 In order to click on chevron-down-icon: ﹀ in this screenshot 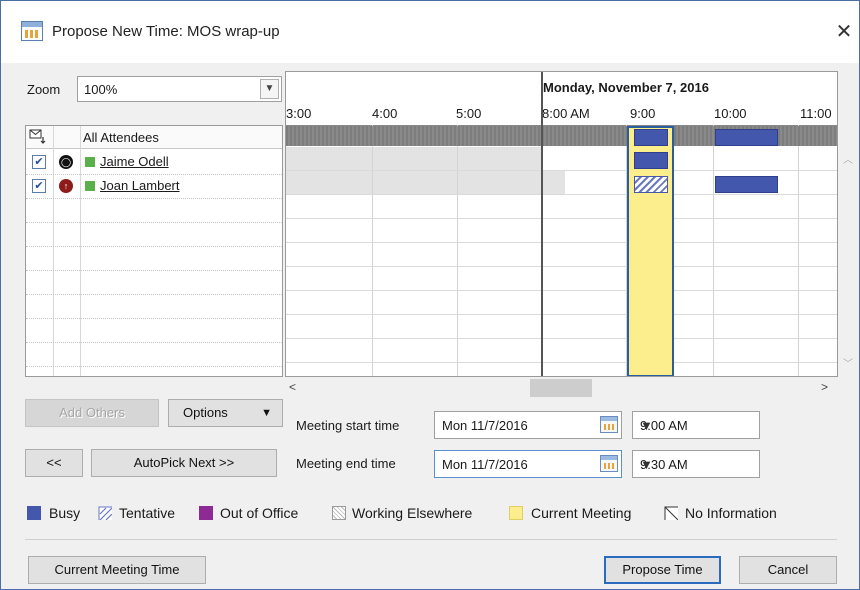, I will do `click(848, 362)`.